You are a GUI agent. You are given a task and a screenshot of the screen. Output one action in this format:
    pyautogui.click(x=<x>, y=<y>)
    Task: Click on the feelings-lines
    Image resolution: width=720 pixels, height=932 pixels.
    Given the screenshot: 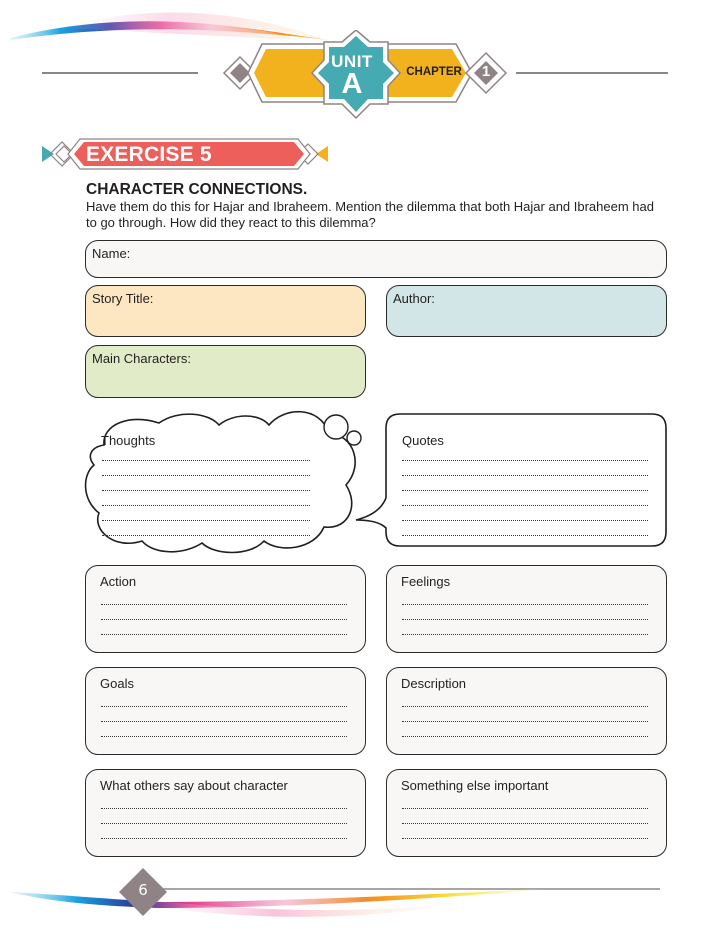 What is the action you would take?
    pyautogui.click(x=525, y=612)
    